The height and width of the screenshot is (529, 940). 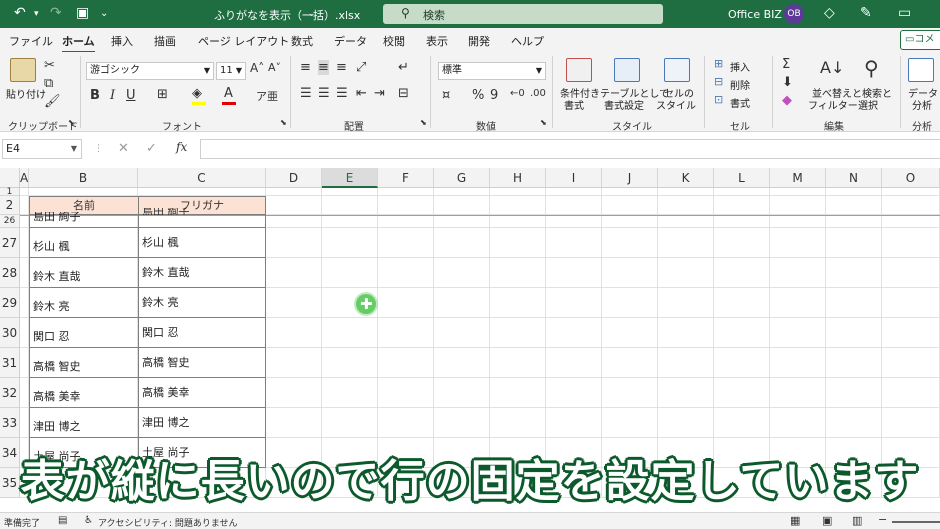 What do you see at coordinates (306, 93) in the screenshot?
I see `align-left-icon: ☰` at bounding box center [306, 93].